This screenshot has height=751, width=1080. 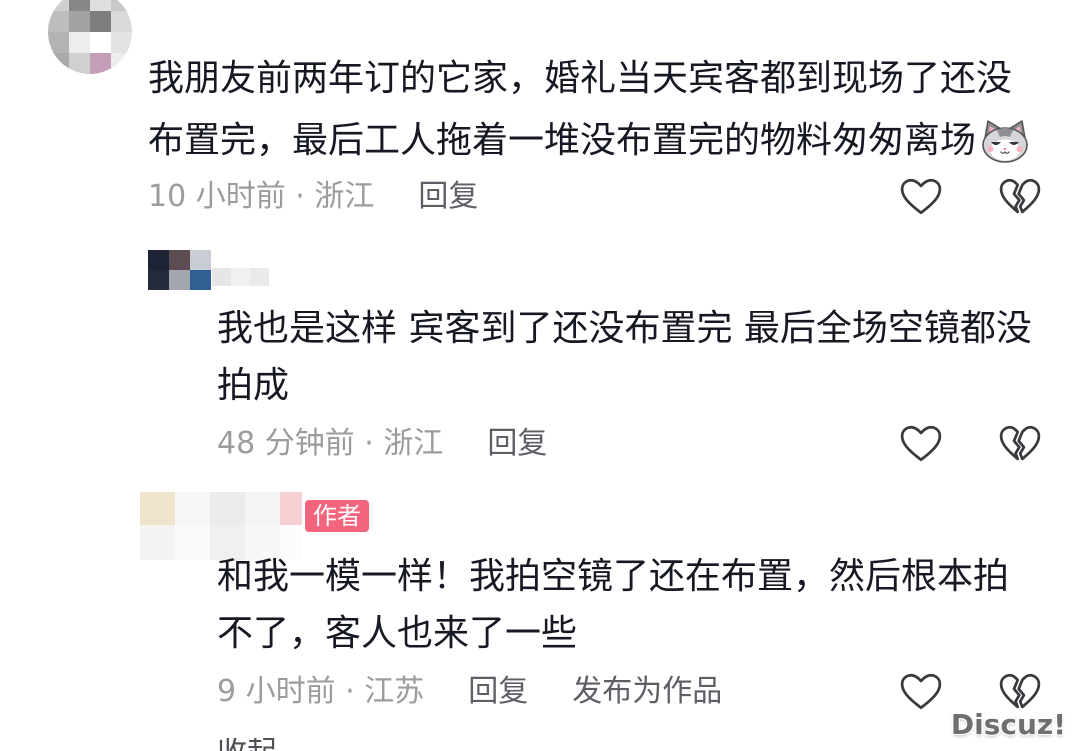 I want to click on reply-text-line: 和我一模一样！我拍空镜了还在布置，然后根本拍, so click(x=613, y=577).